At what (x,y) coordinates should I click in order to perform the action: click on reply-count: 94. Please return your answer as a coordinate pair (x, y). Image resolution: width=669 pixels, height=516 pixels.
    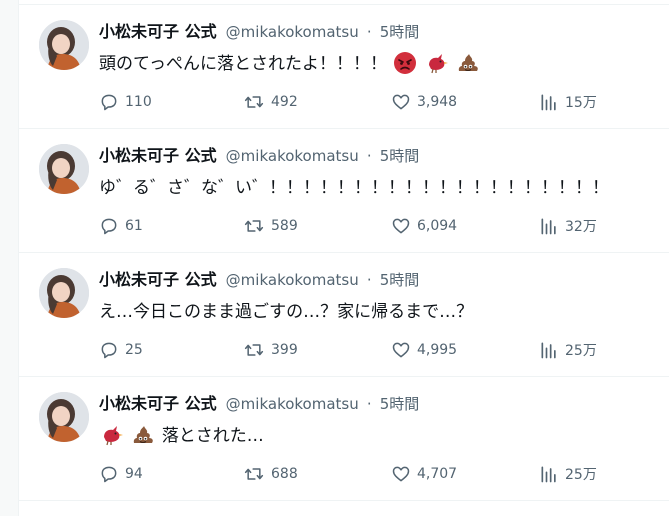
    Looking at the image, I should click on (134, 474).